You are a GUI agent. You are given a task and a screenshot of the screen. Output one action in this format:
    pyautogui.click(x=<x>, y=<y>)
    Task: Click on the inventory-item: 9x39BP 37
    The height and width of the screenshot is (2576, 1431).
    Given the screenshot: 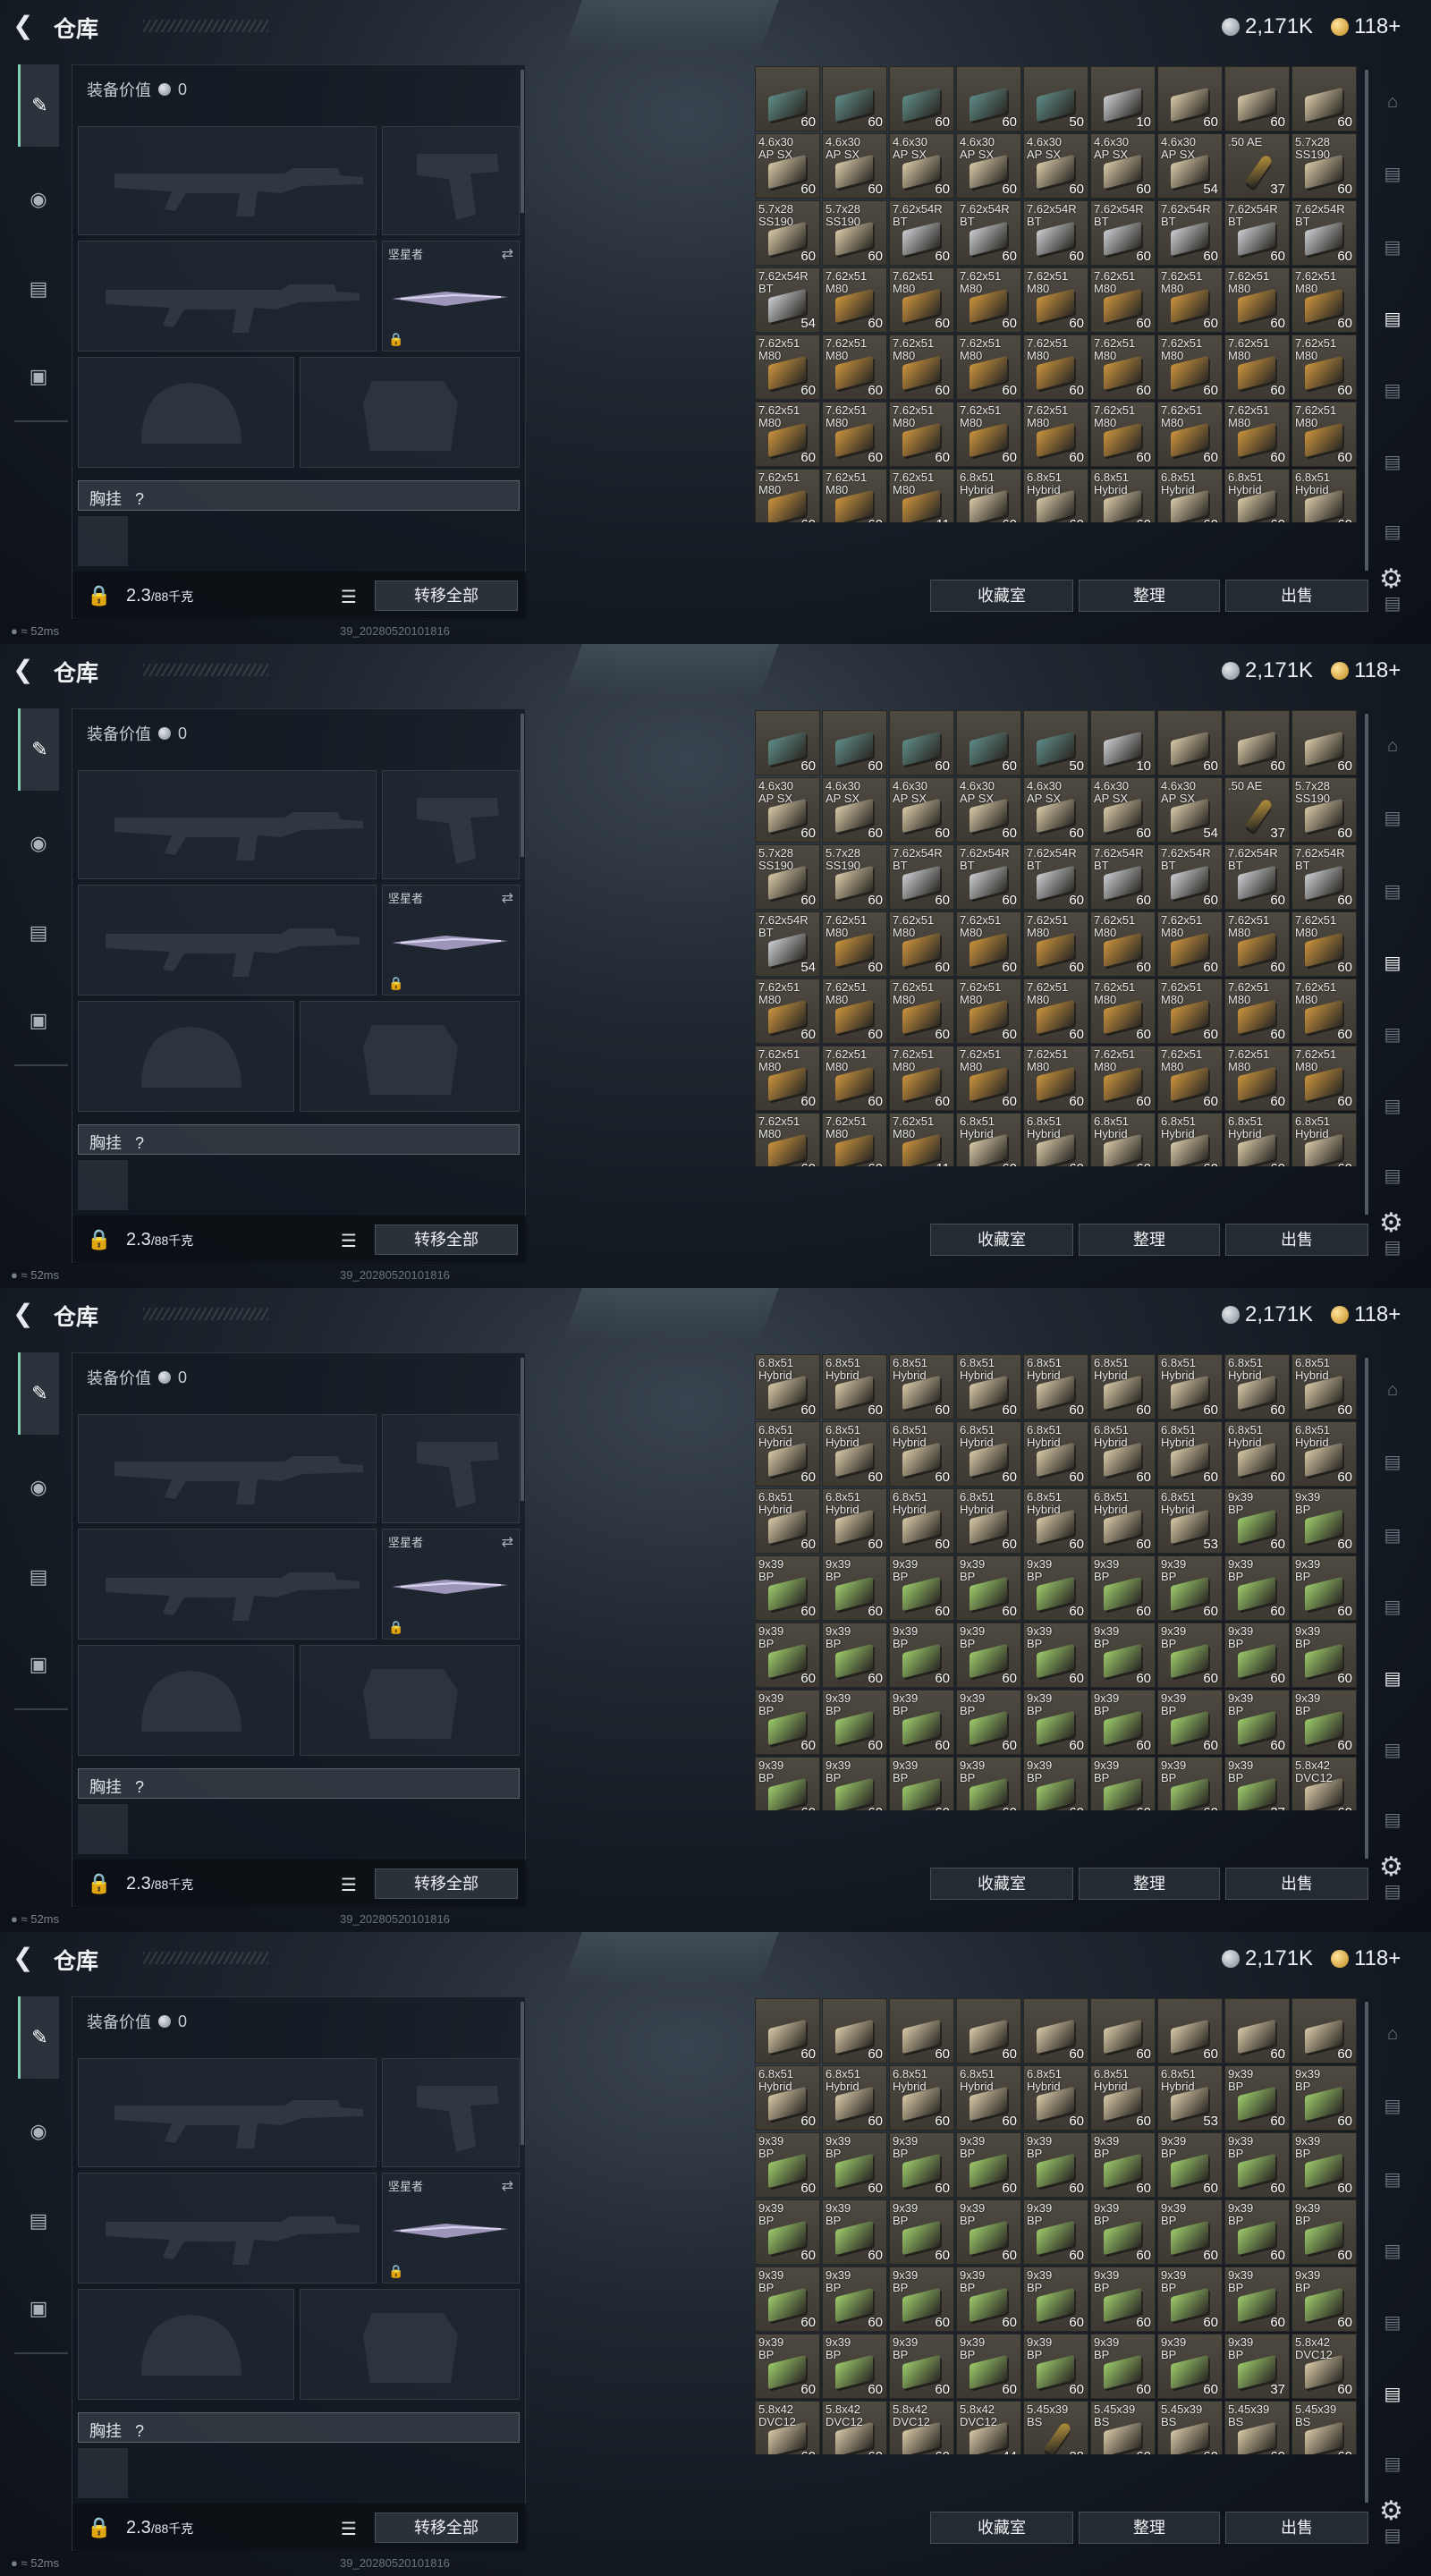 What is the action you would take?
    pyautogui.click(x=1257, y=1783)
    